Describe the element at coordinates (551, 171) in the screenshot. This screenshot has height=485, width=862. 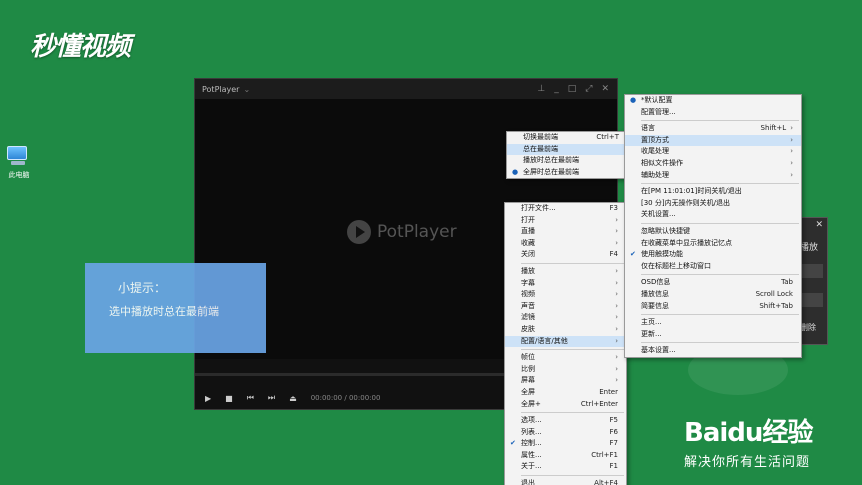
I see `menu-item-label: 全屏时总在最前端` at that location.